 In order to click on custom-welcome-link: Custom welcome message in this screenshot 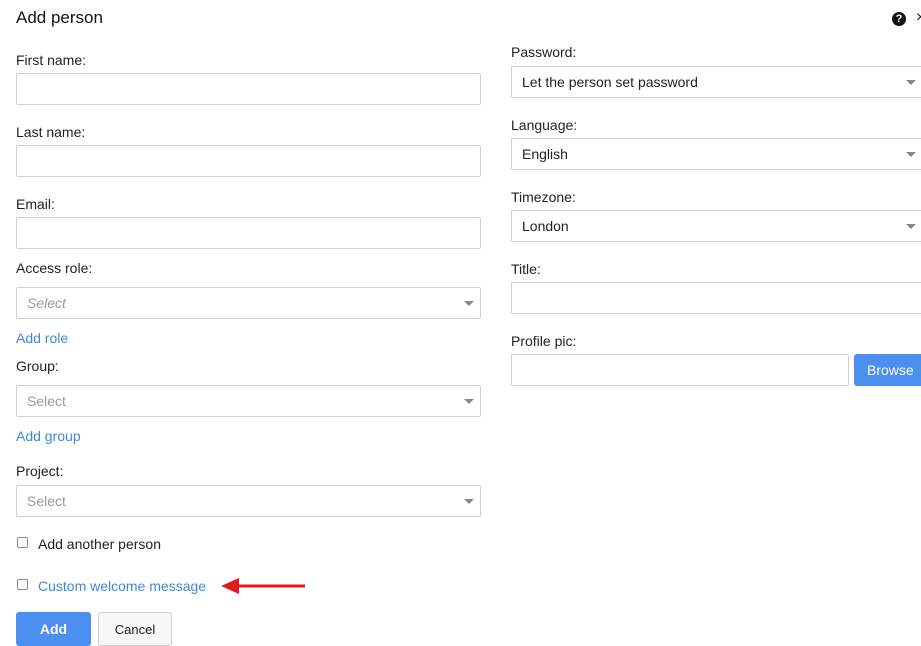, I will do `click(122, 586)`.